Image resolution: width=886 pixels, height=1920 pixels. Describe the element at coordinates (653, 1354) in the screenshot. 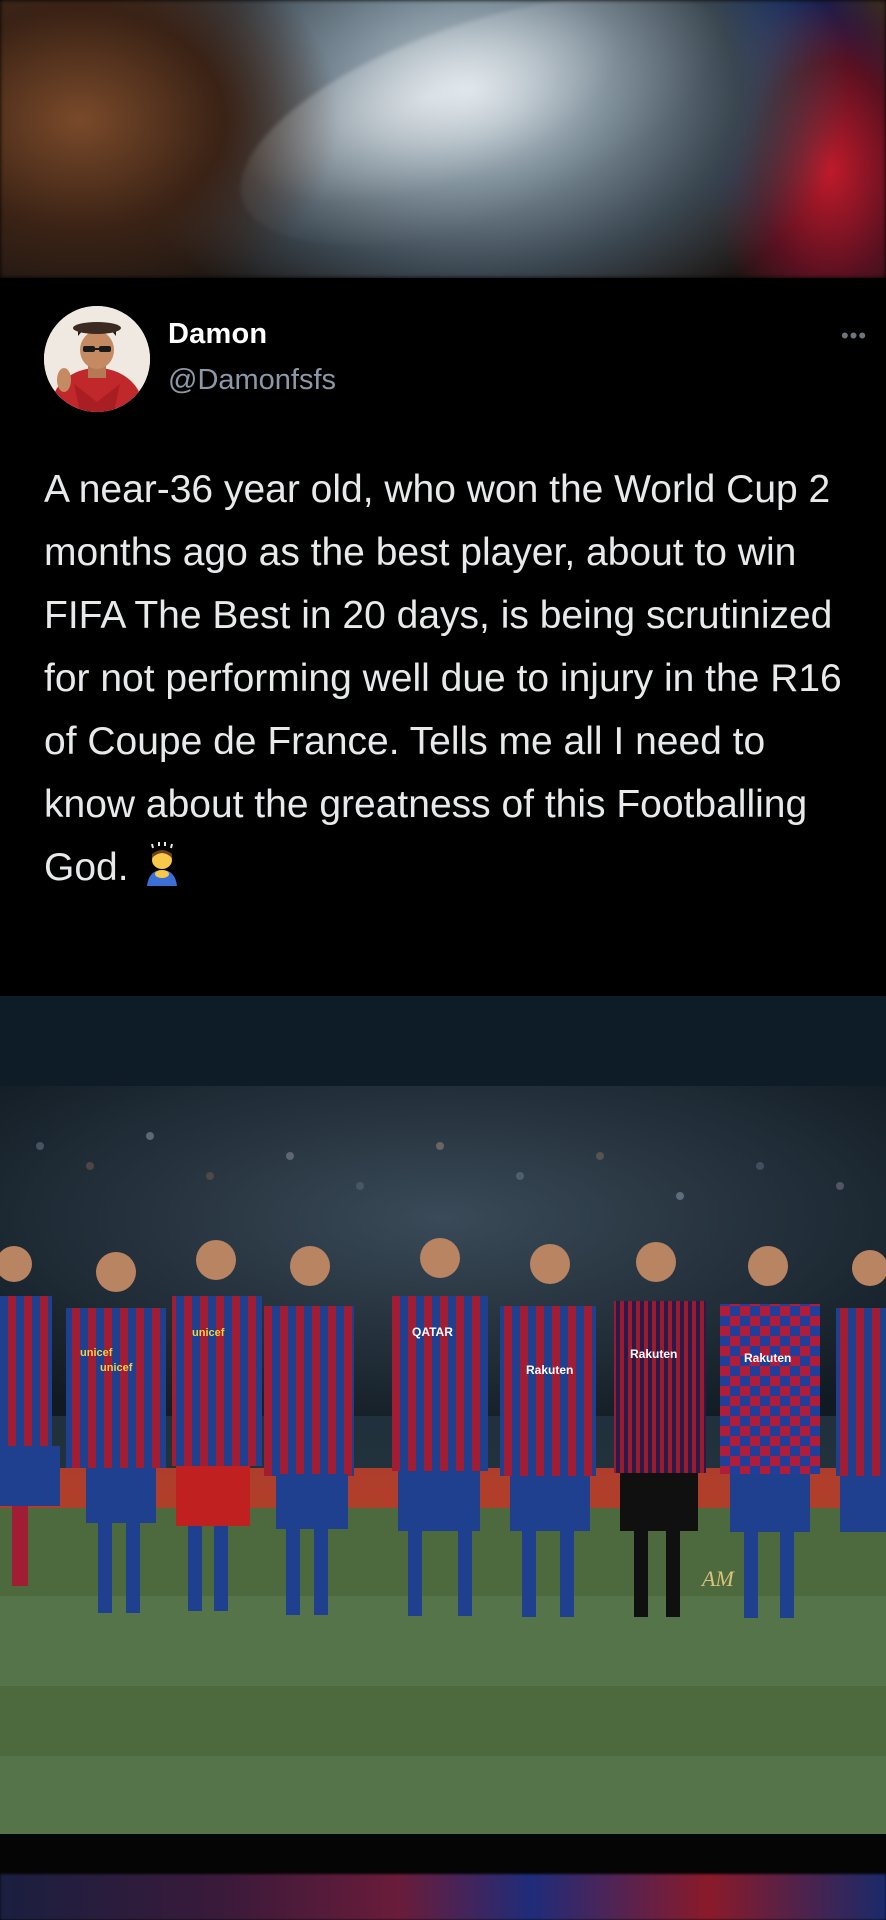

I see `shirt-sponsor-6: Rakuten` at that location.